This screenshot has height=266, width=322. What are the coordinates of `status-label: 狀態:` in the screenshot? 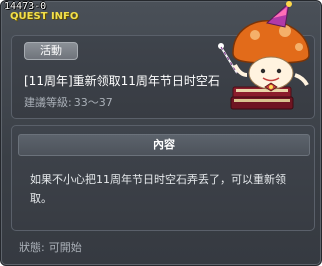 It's located at (32, 247).